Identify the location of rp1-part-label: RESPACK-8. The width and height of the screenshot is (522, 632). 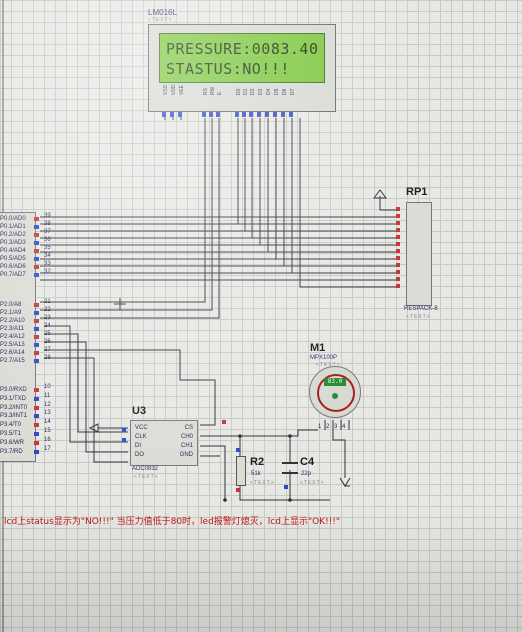
(421, 309).